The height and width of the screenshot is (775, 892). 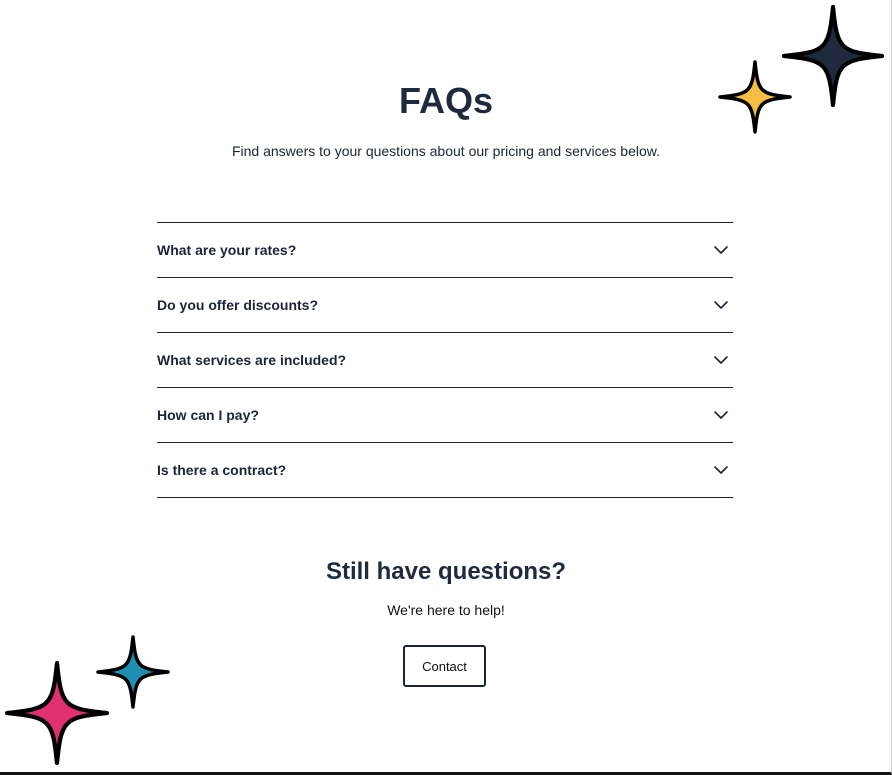 I want to click on cta-heading: Still have questions?, so click(x=446, y=571).